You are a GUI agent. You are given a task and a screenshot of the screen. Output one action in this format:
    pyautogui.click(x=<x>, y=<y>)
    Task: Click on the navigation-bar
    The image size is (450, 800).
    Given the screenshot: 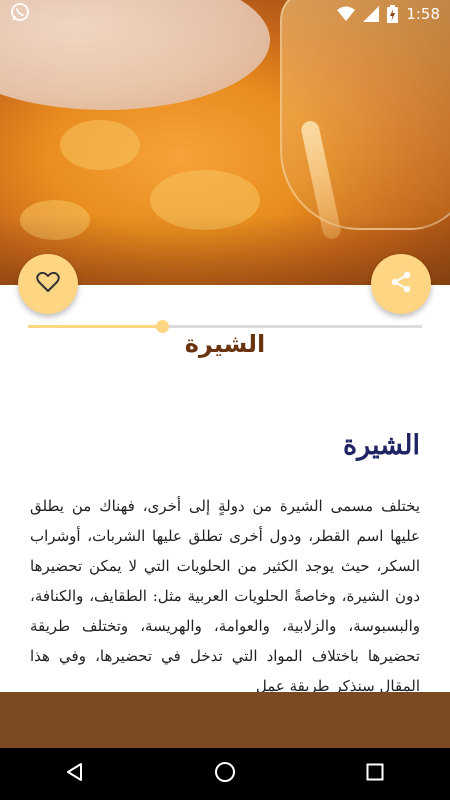 What is the action you would take?
    pyautogui.click(x=225, y=774)
    